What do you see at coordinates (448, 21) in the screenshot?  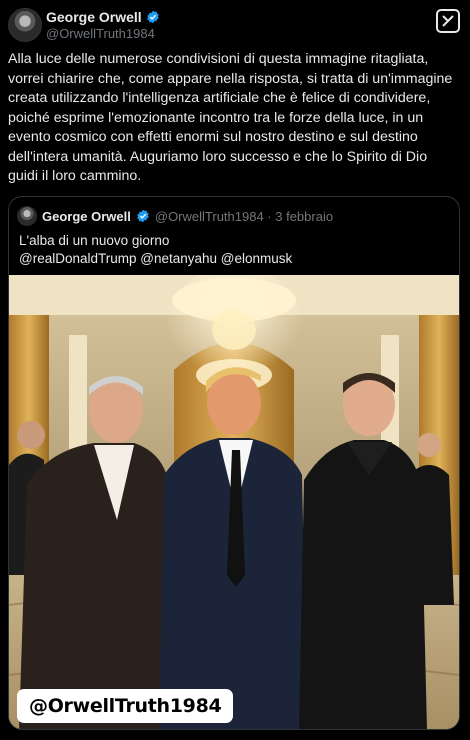 I see `grok-icon` at bounding box center [448, 21].